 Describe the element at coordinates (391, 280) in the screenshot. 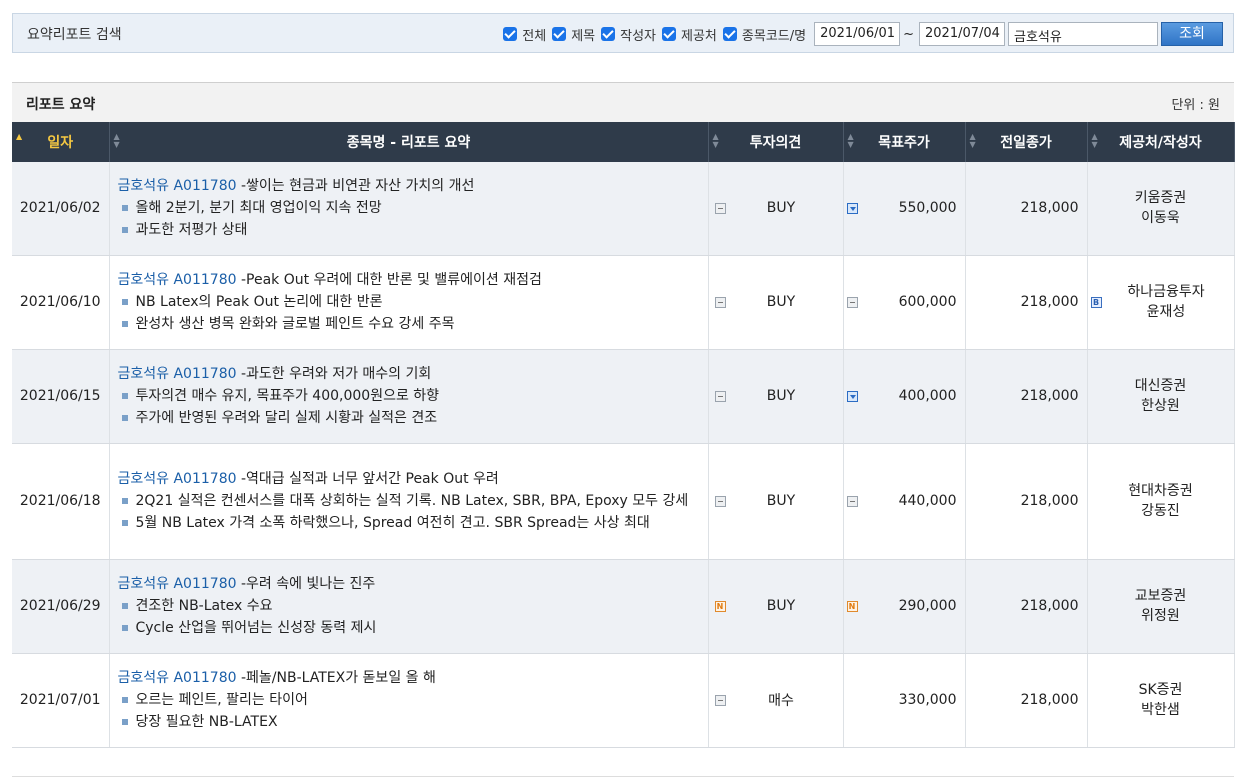

I see `report-title: -Peak Out 우려에 대한 반론 및 밸류에이션 재점검` at that location.